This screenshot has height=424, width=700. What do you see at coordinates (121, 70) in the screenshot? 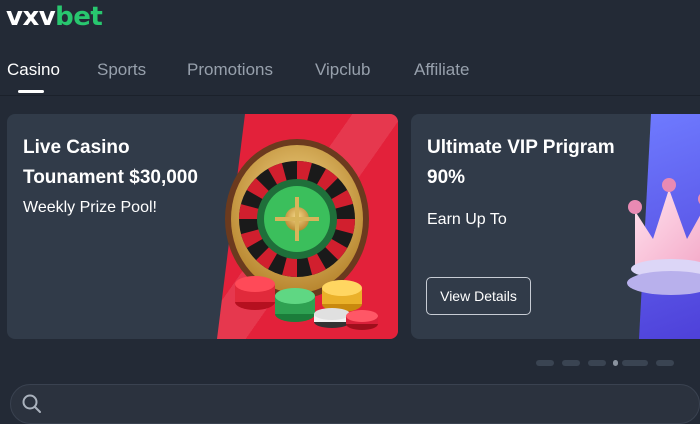
I see `tab-sports: Sports` at bounding box center [121, 70].